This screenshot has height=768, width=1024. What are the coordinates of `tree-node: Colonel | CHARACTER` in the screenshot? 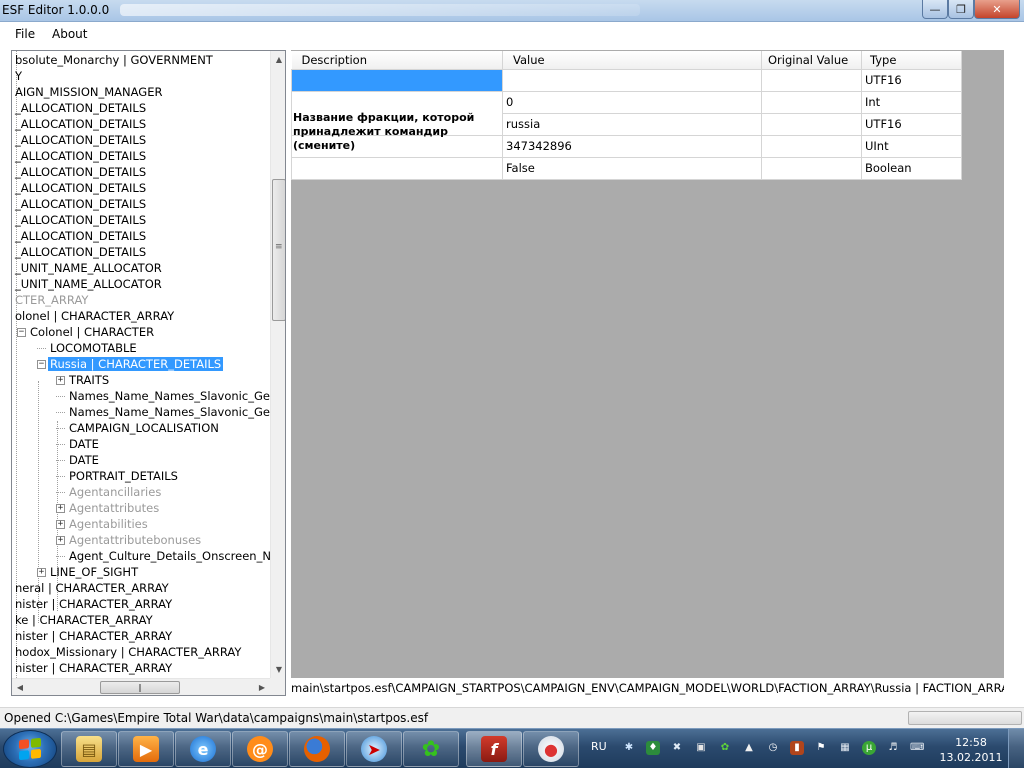 It's located at (92, 332).